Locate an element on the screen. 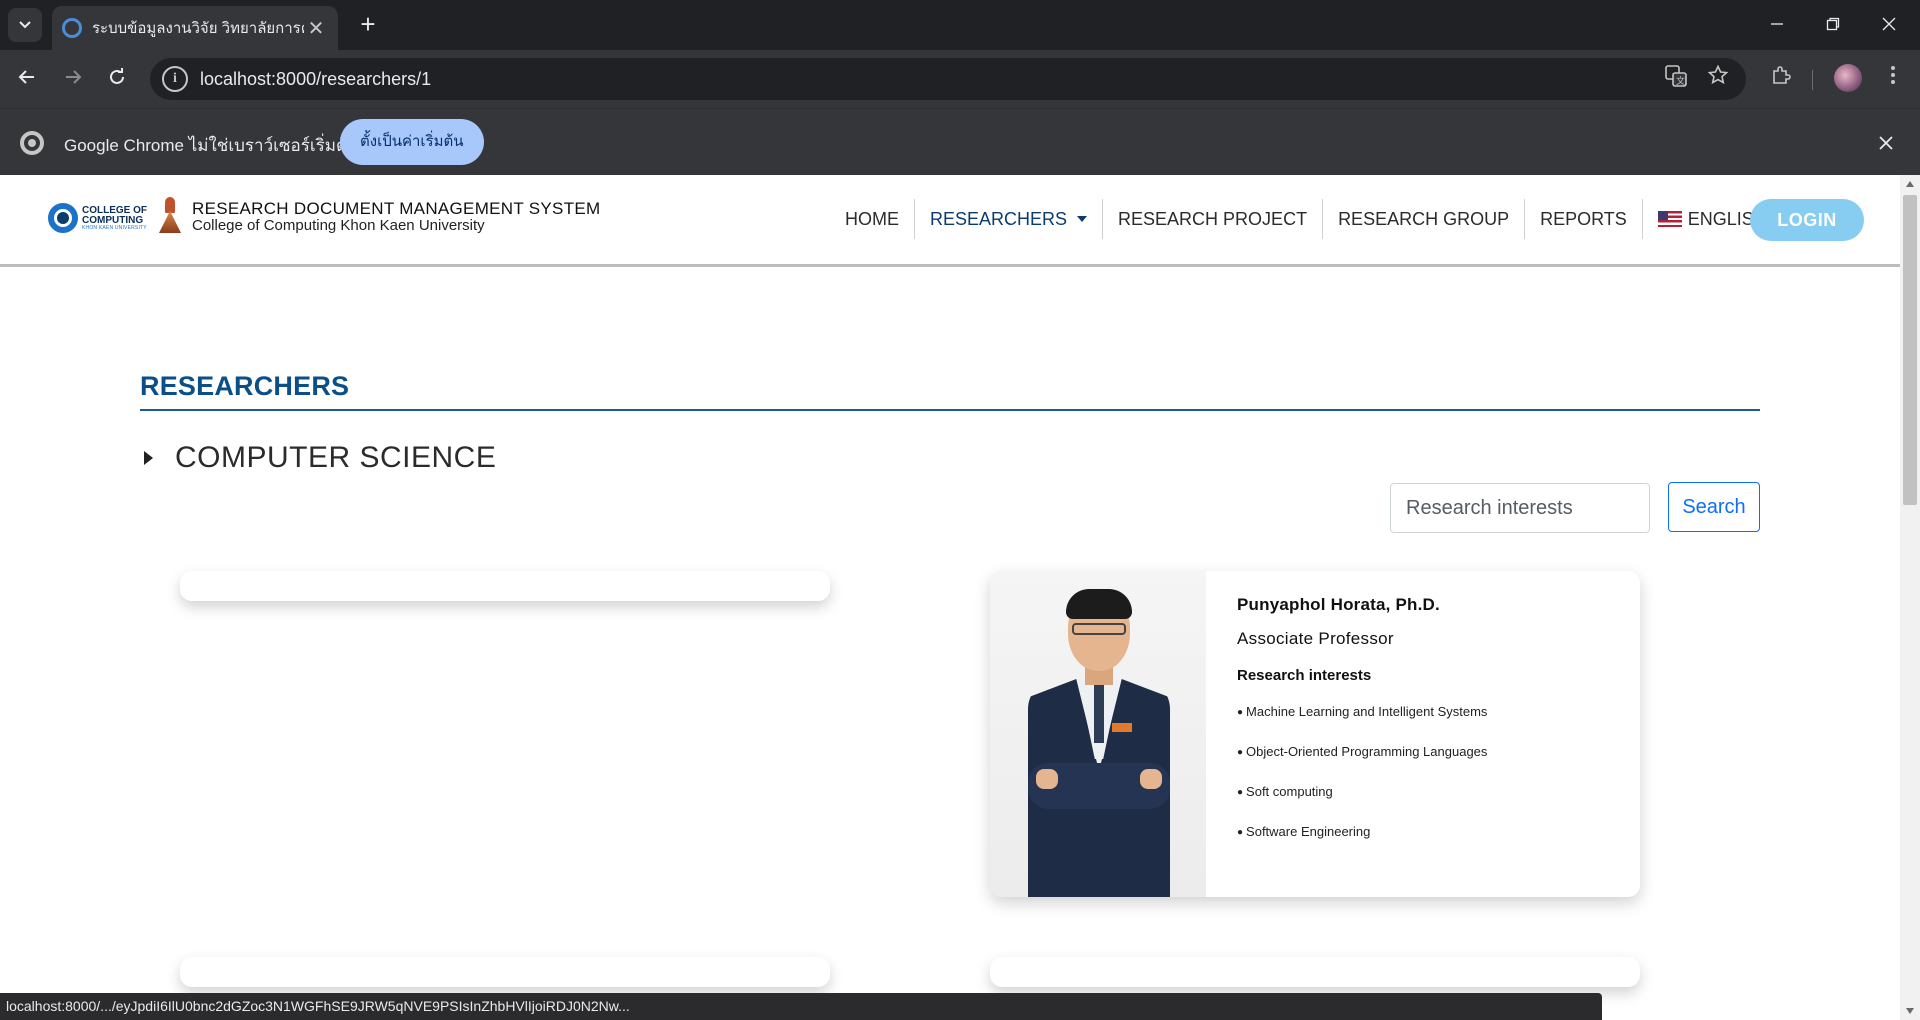  nav-research-group: RESEARCH GROUP is located at coordinates (1424, 219).